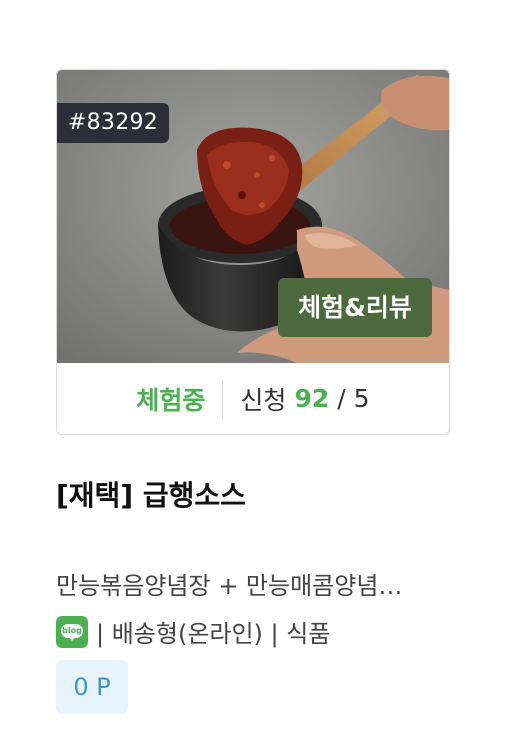 The width and height of the screenshot is (524, 748). I want to click on campaign-id-badge: #83292, so click(113, 123).